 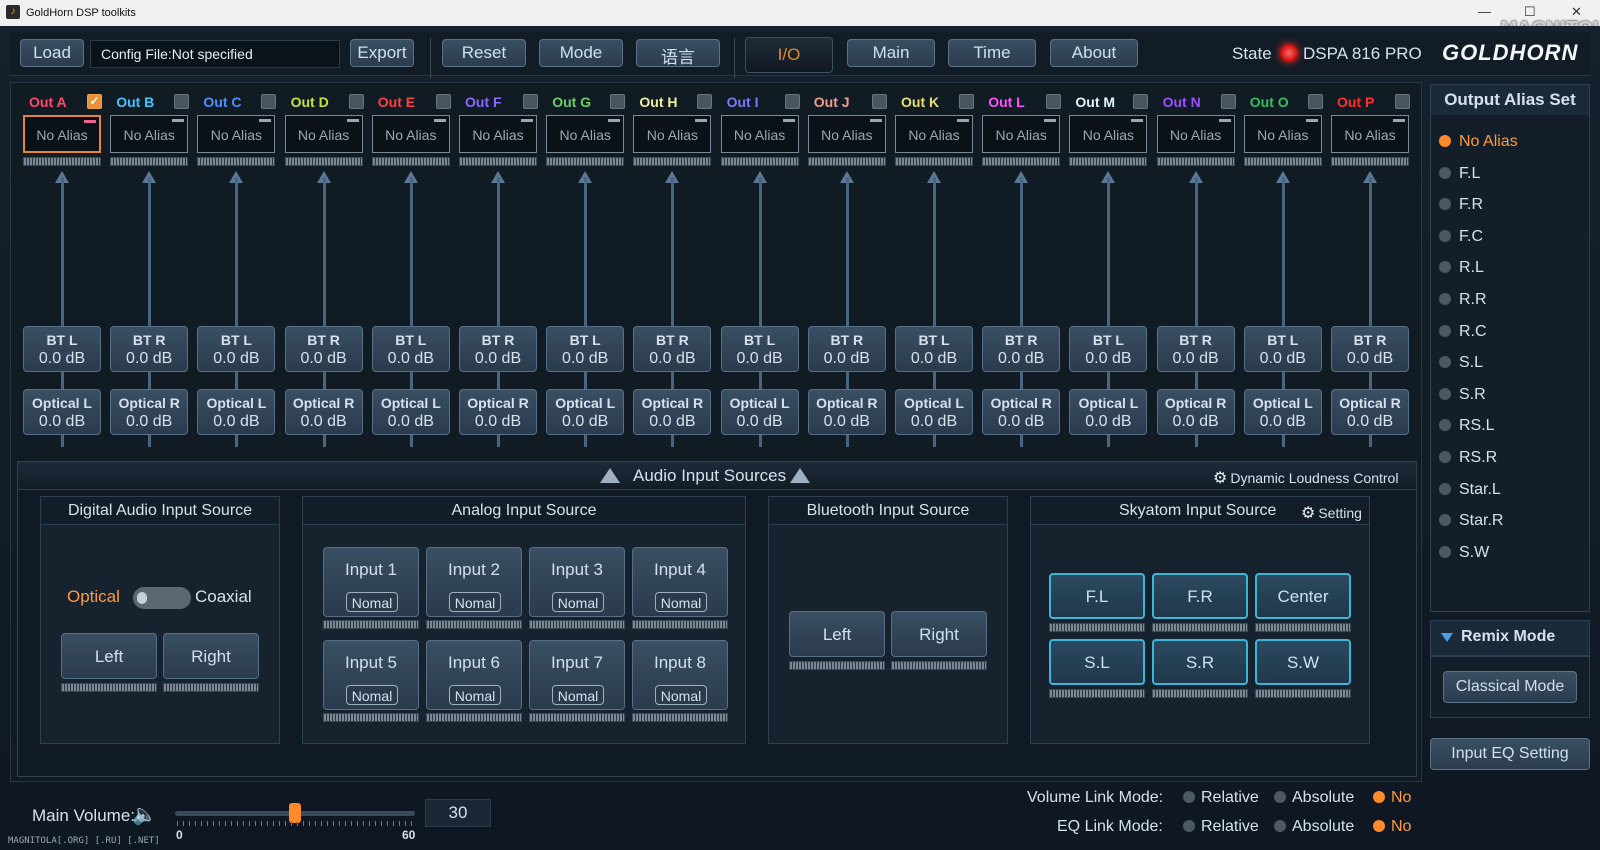 I want to click on analog-input-button: Input 3 Nomal, so click(x=577, y=582).